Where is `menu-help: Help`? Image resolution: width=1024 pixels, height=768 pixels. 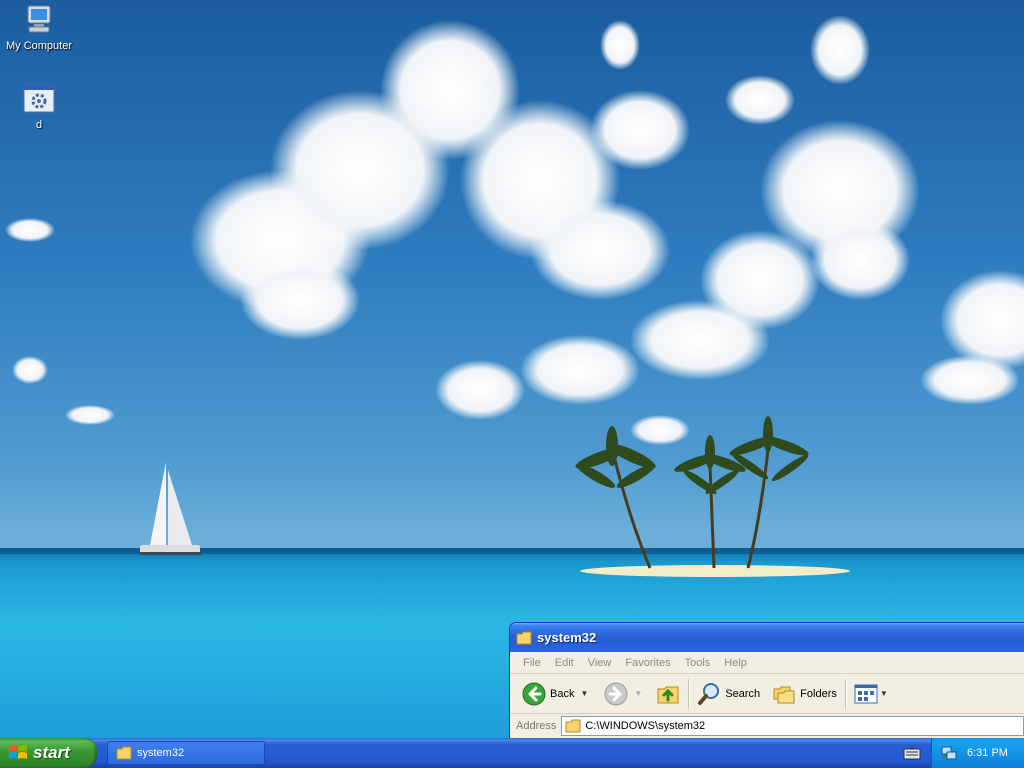
menu-help: Help is located at coordinates (735, 663).